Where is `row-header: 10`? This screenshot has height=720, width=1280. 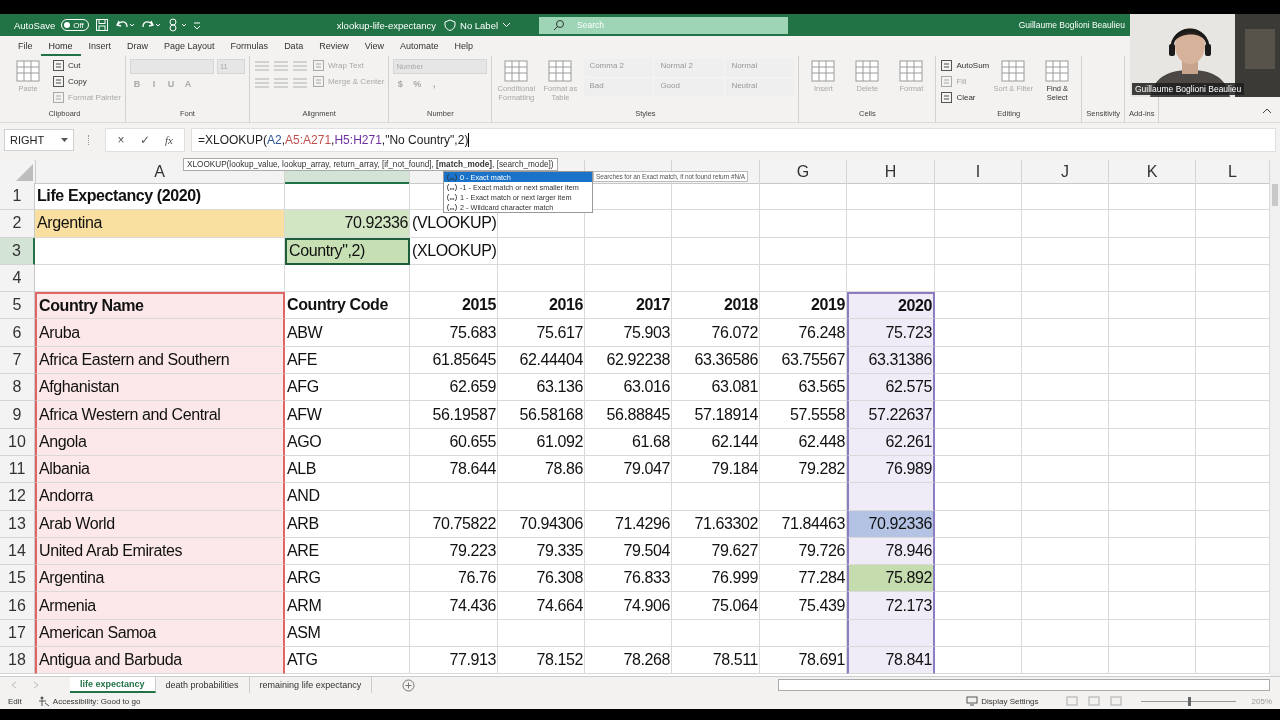
row-header: 10 is located at coordinates (17, 442).